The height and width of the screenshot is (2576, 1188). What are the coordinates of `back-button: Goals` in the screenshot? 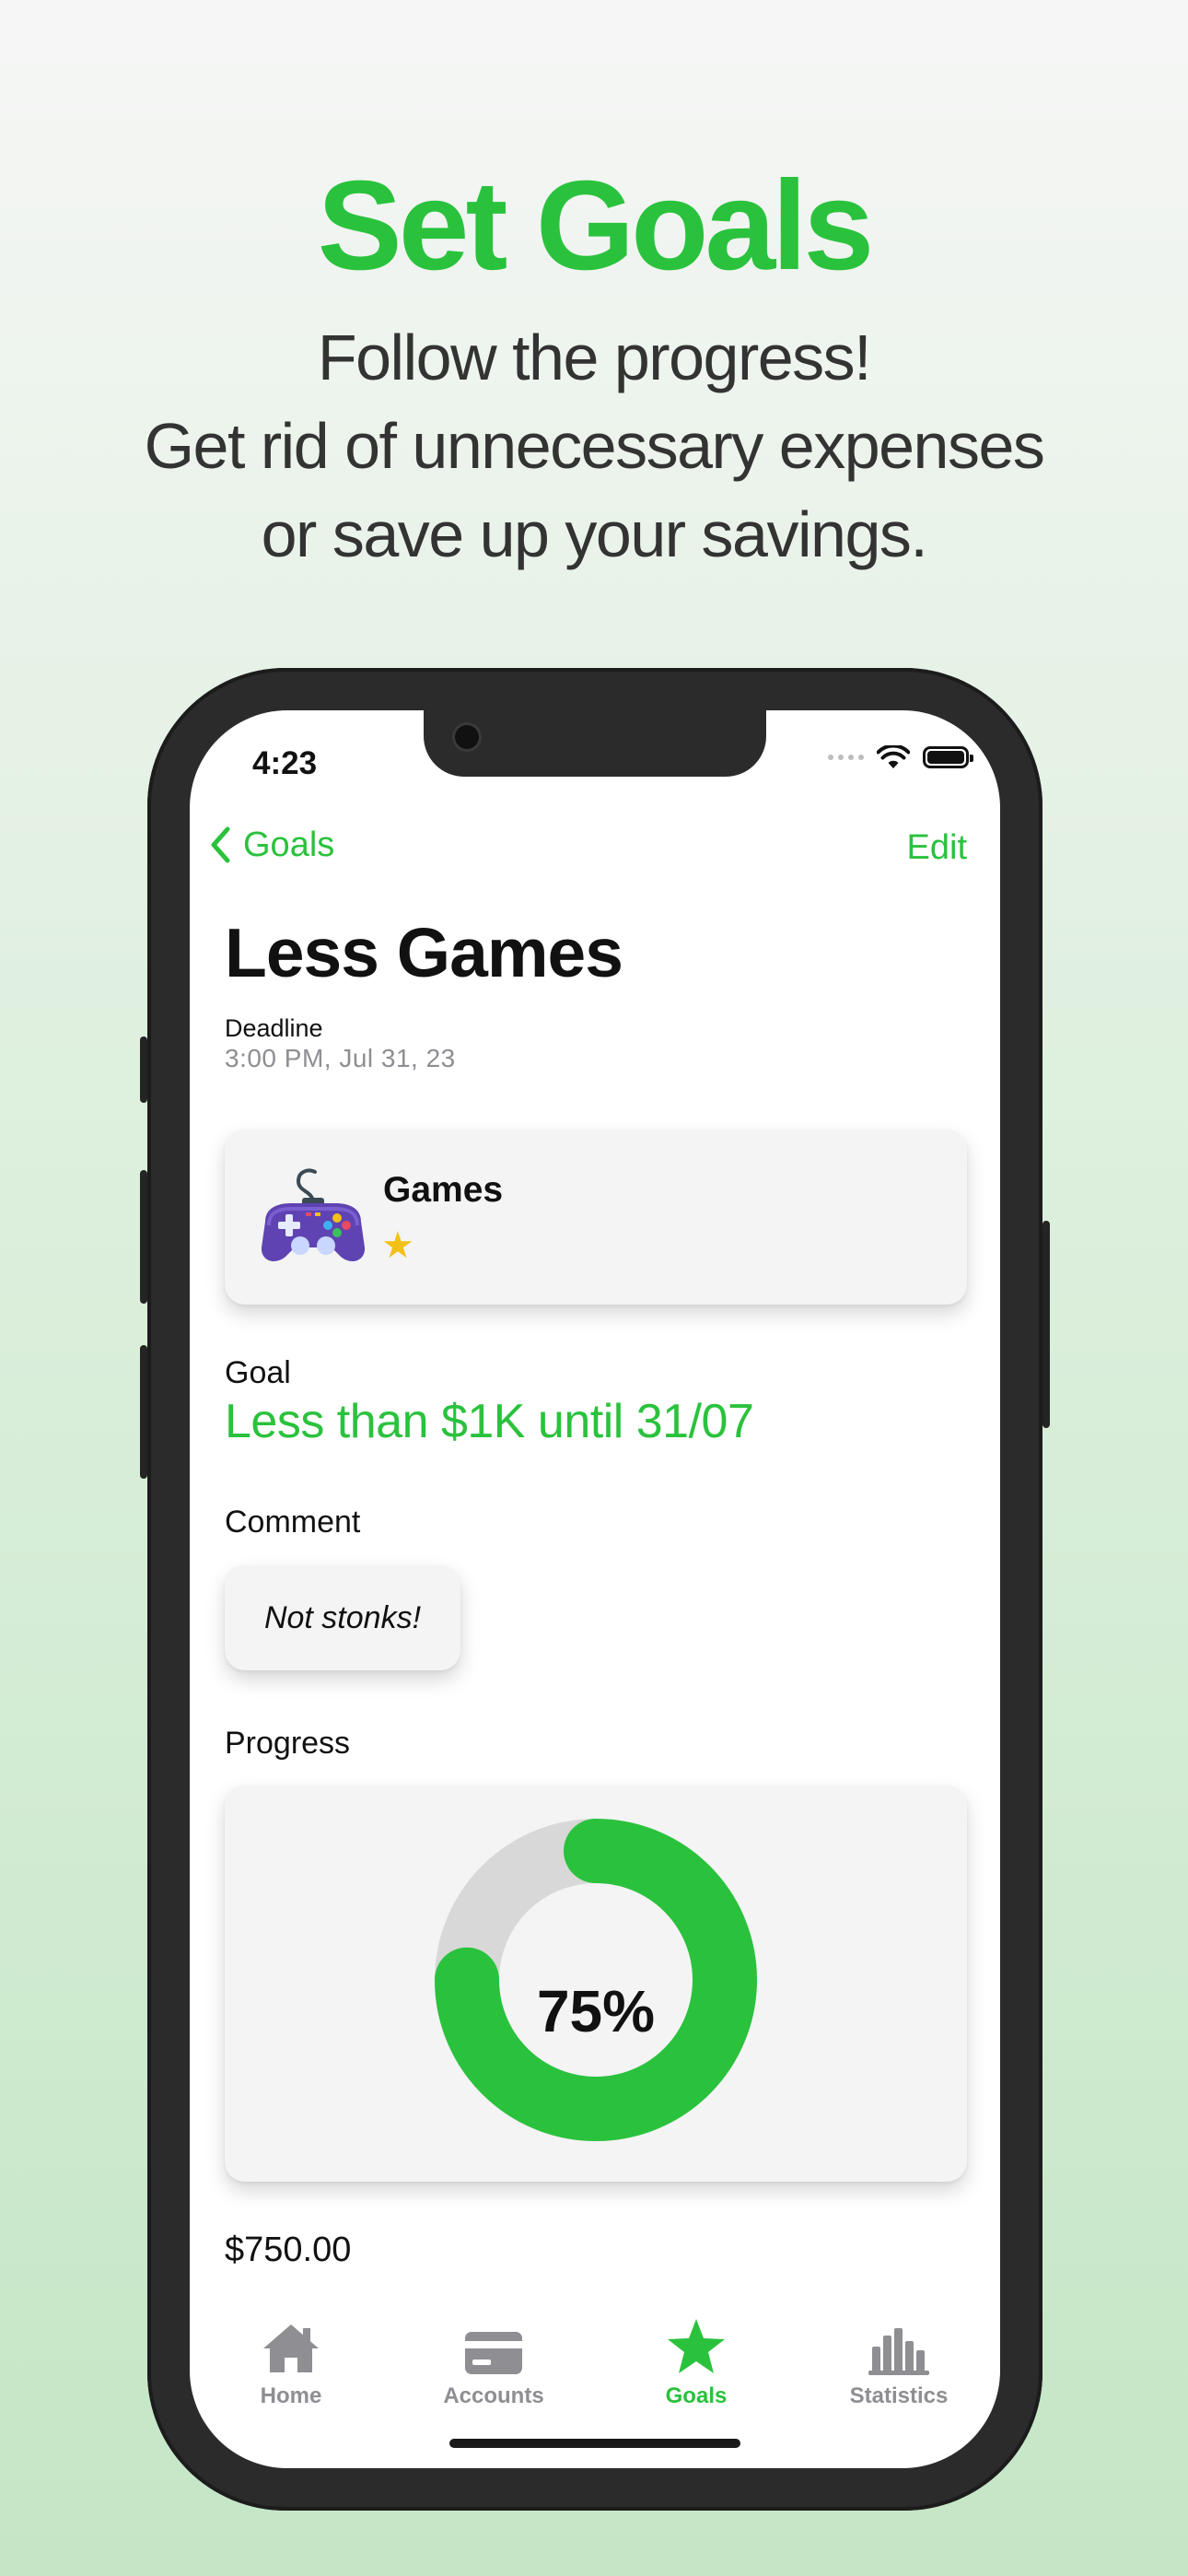 It's located at (271, 845).